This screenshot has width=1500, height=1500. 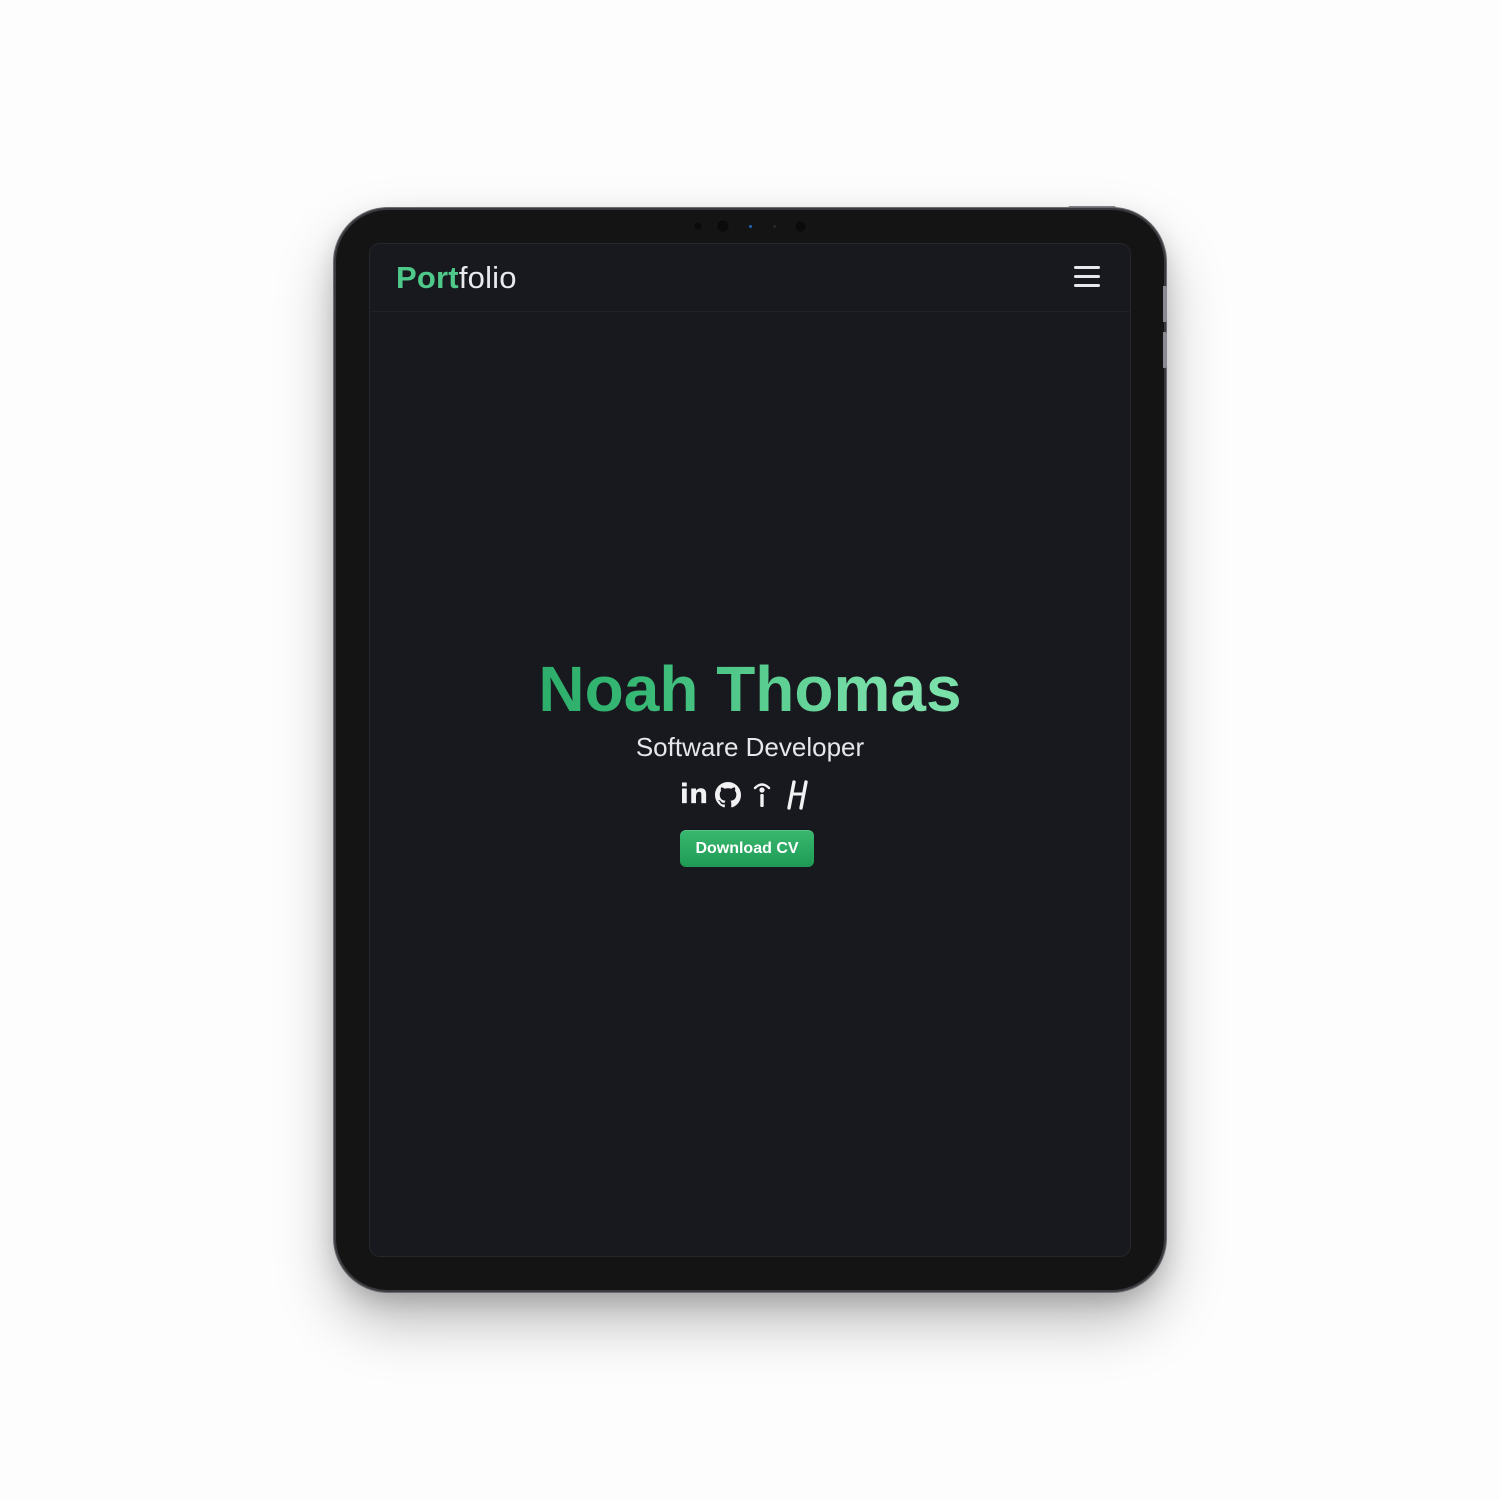 What do you see at coordinates (755, 226) in the screenshot?
I see `front-camera-array` at bounding box center [755, 226].